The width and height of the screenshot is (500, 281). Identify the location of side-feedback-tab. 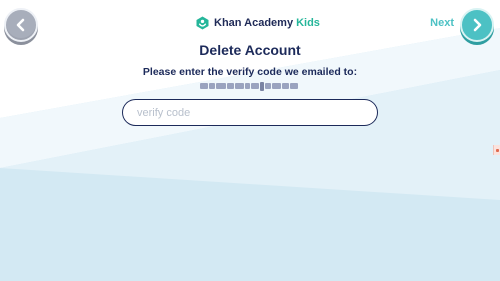
(496, 150).